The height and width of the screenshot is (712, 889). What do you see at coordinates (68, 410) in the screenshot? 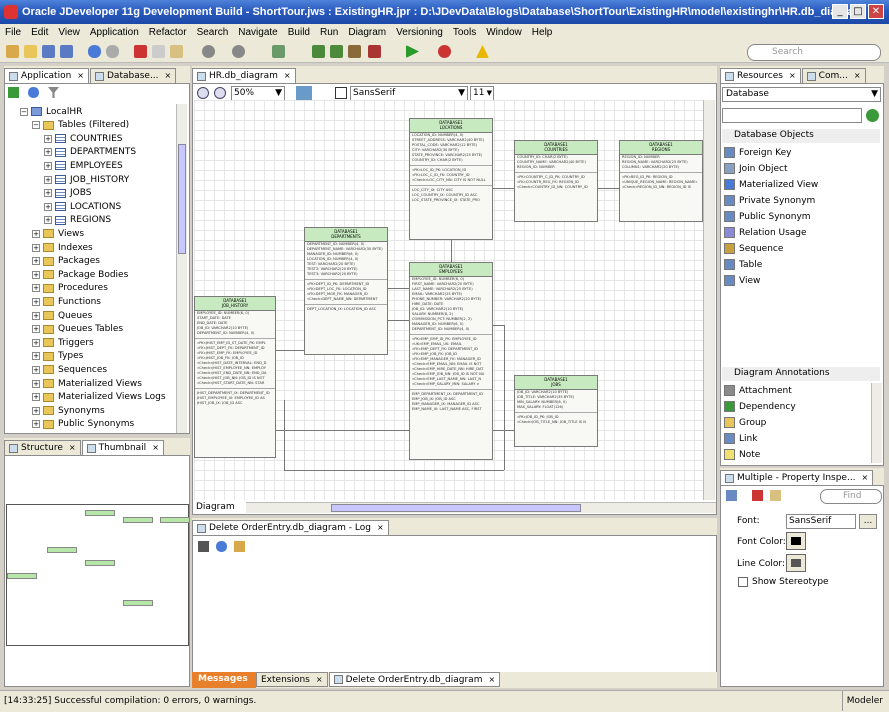
I see `tree-item-synonyms: + Synonyms` at bounding box center [68, 410].